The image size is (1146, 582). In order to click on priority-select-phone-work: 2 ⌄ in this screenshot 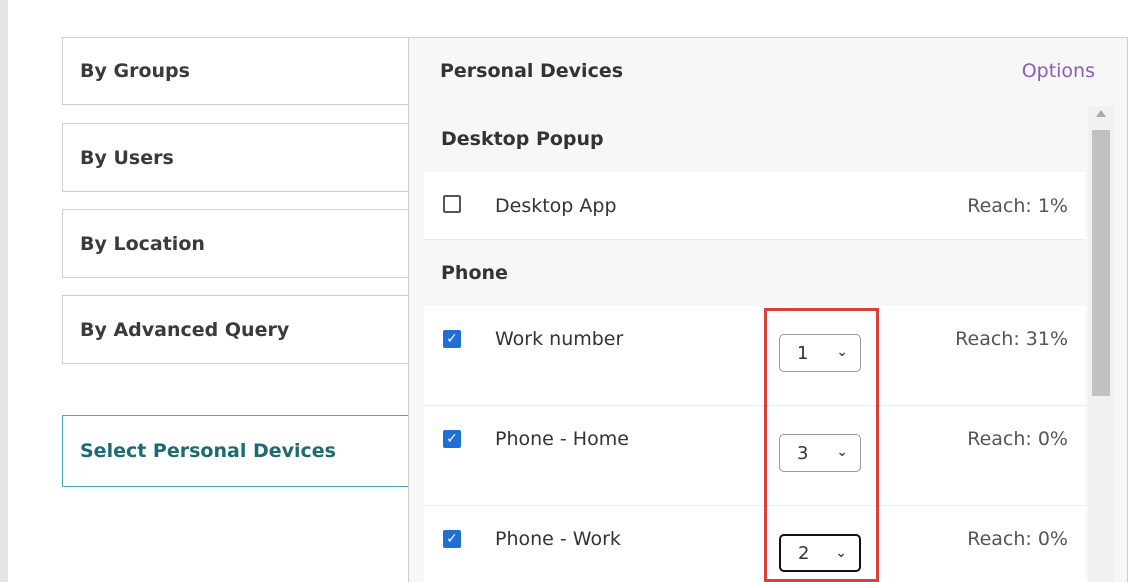, I will do `click(820, 553)`.